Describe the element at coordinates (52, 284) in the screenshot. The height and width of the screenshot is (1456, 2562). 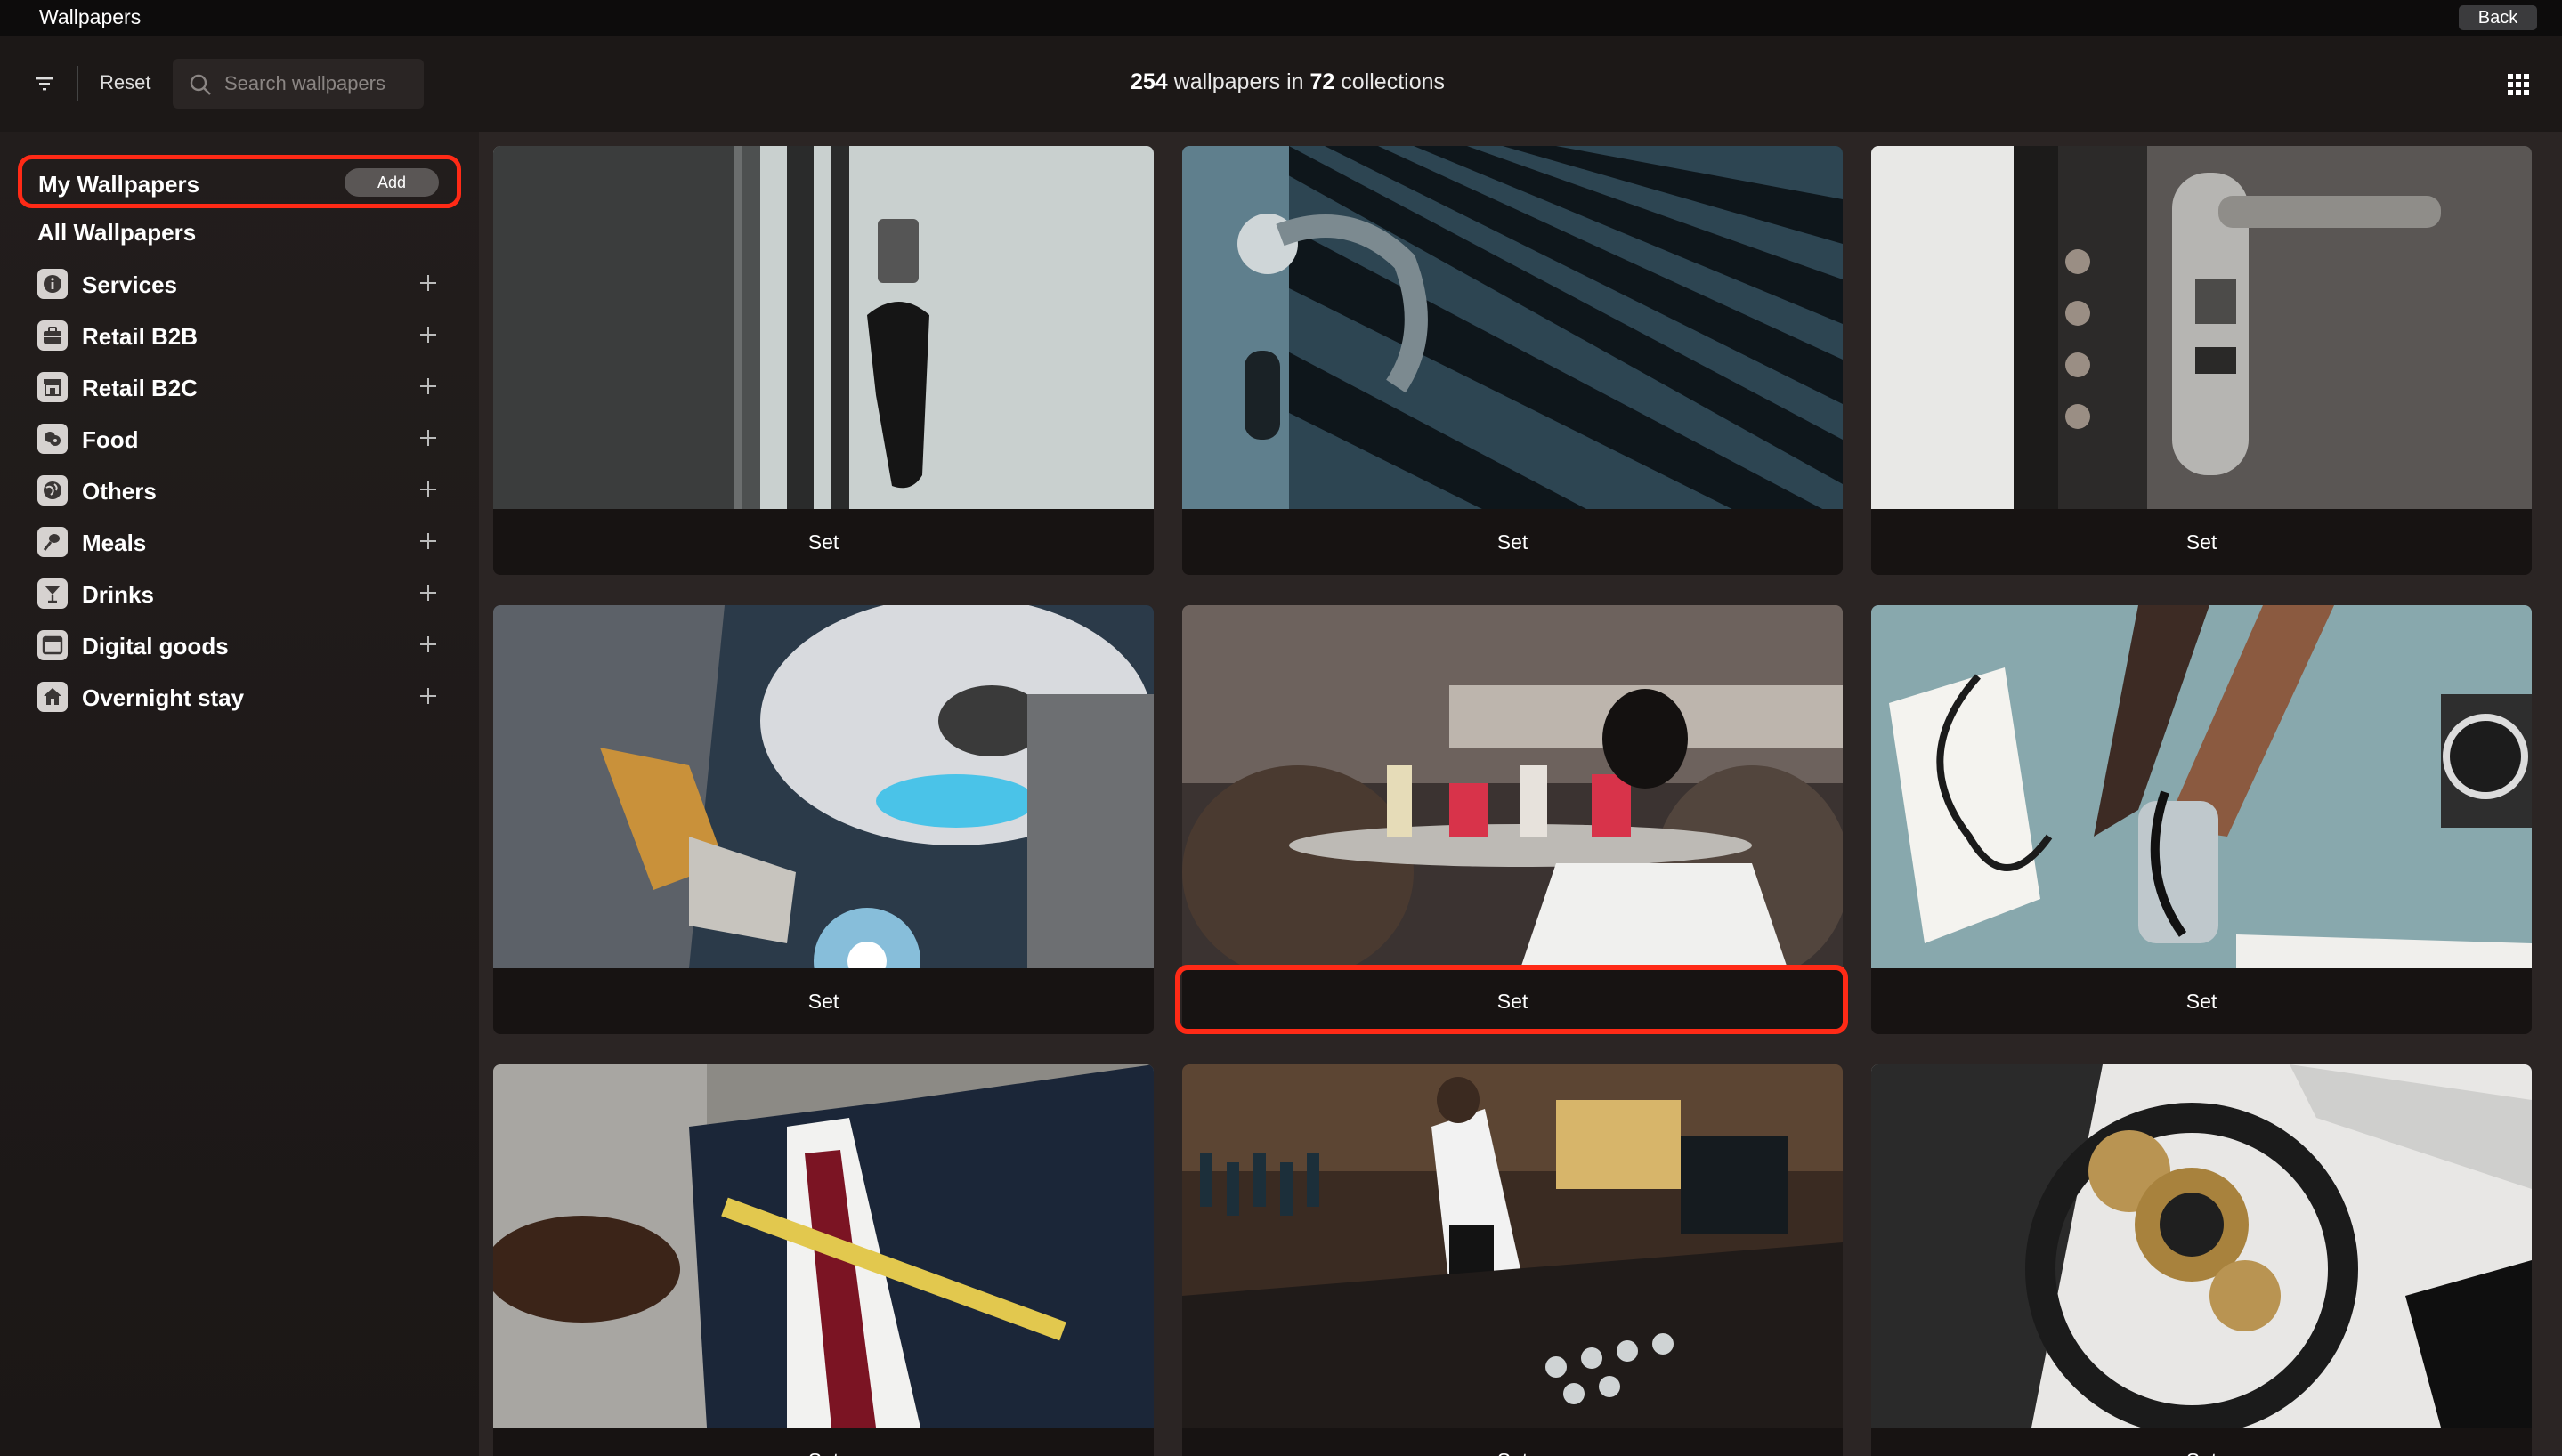
I see `info-icon` at that location.